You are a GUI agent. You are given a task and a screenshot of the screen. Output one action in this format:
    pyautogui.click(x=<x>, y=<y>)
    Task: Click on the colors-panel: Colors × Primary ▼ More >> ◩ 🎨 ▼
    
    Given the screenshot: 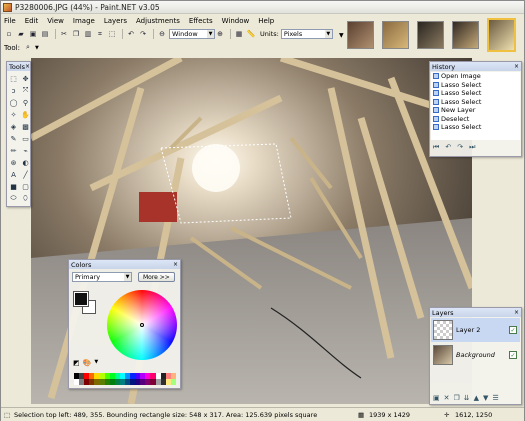 What is the action you would take?
    pyautogui.click(x=124, y=324)
    